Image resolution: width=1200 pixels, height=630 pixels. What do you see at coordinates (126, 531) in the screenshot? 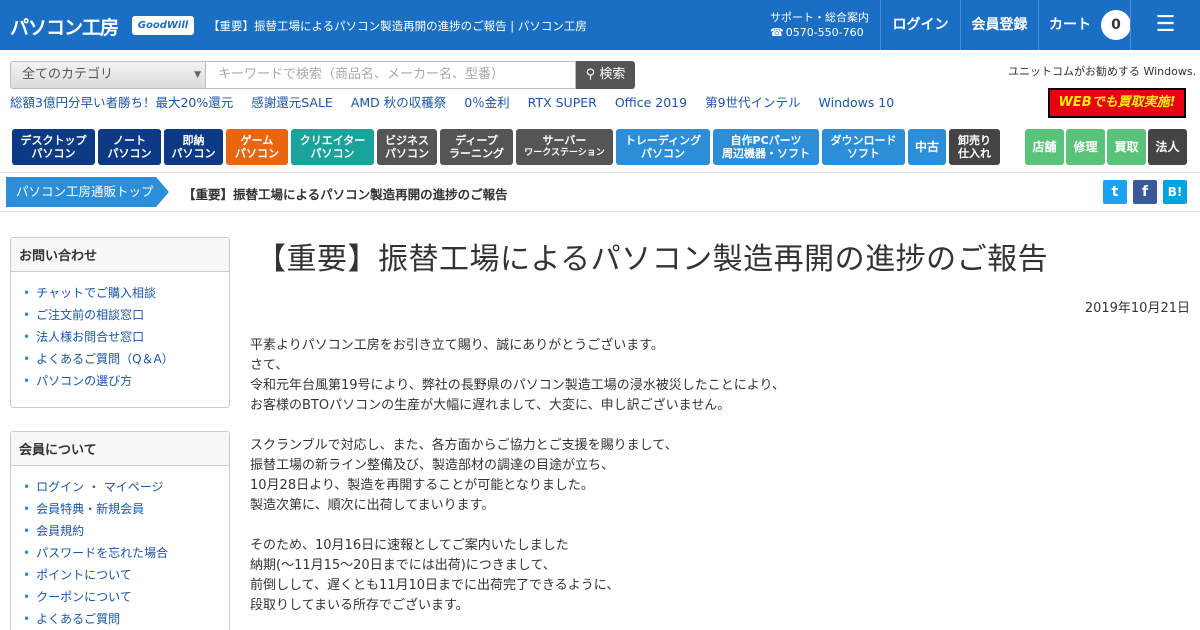
I see `sidebar-link: 会員規約` at bounding box center [126, 531].